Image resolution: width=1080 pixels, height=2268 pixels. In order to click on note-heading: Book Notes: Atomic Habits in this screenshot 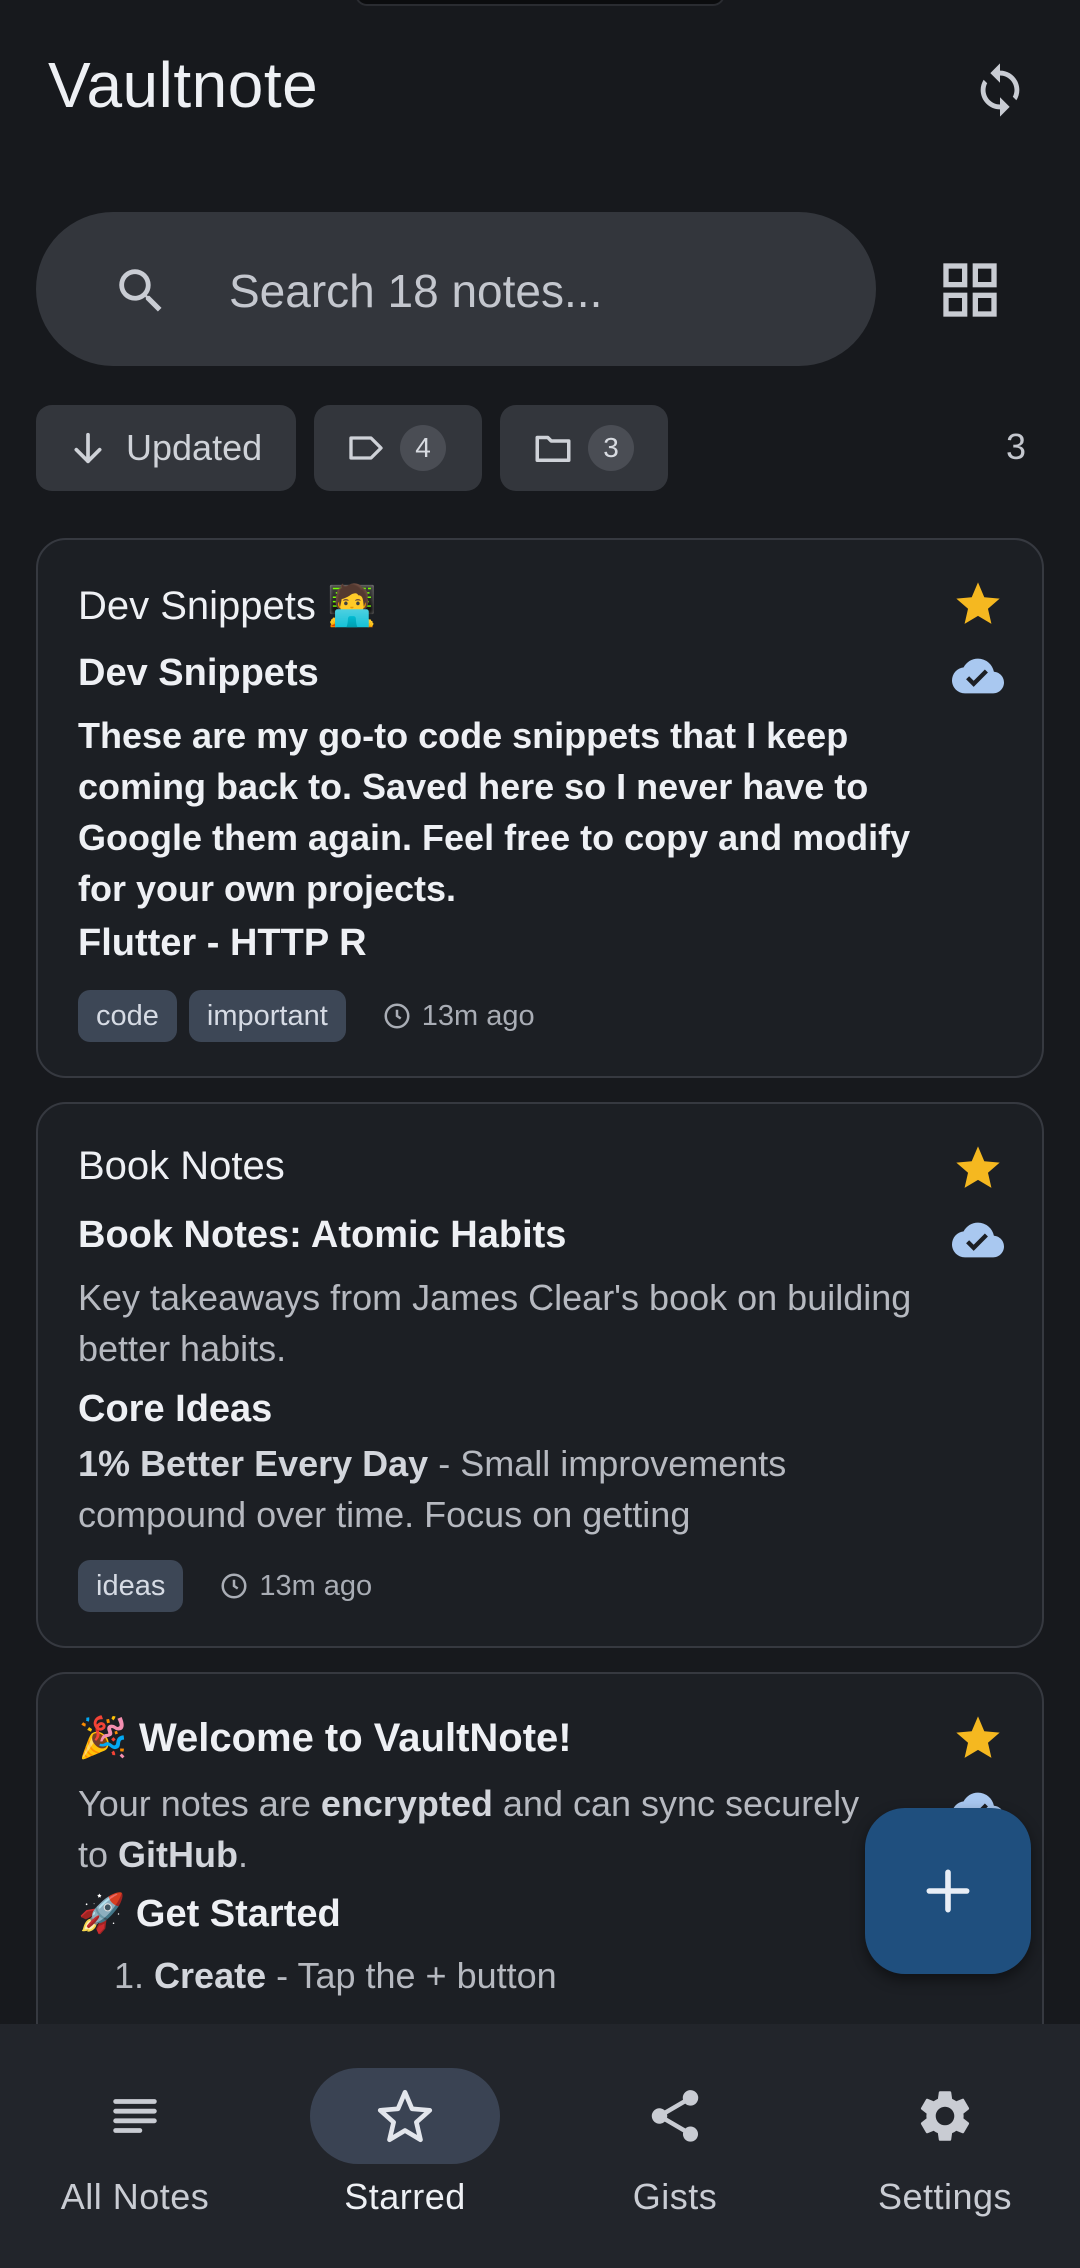, I will do `click(322, 1235)`.